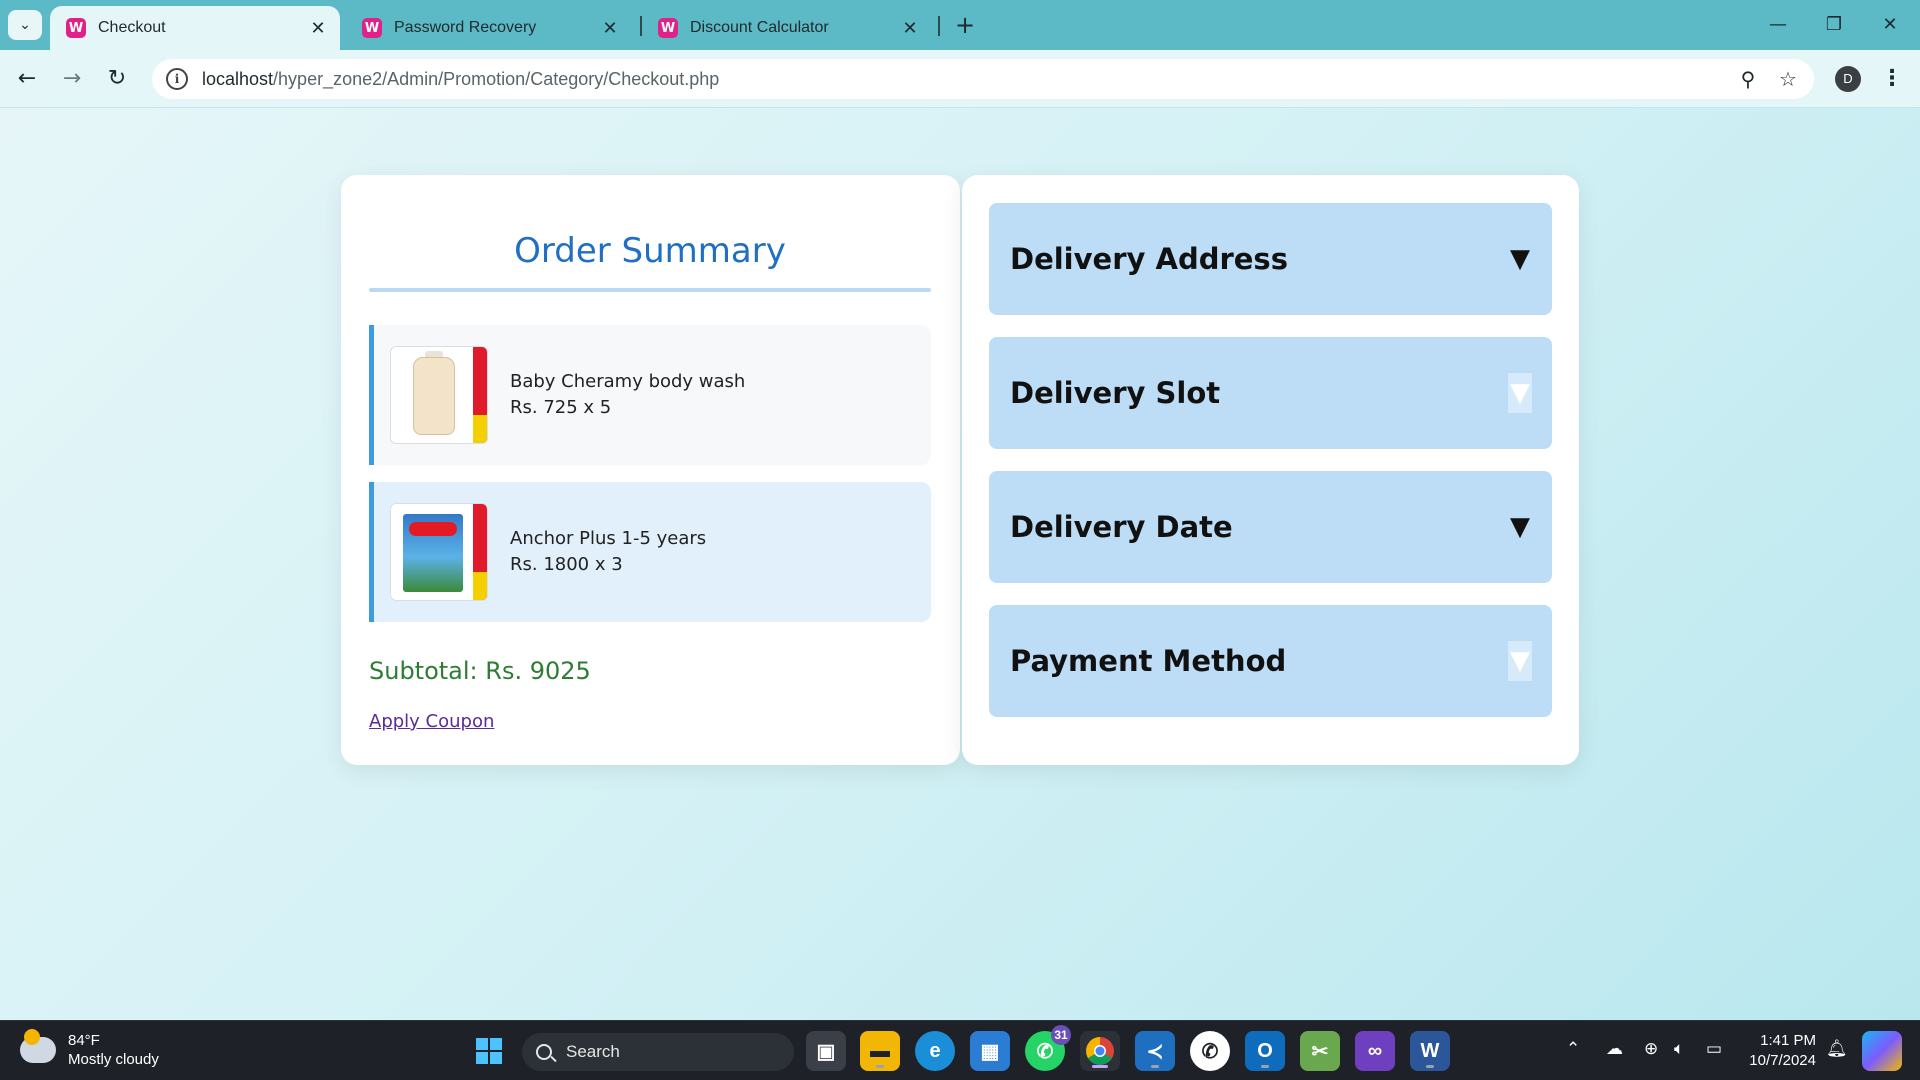 The image size is (1920, 1080). What do you see at coordinates (1149, 259) in the screenshot?
I see `section-title: Delivery Address` at bounding box center [1149, 259].